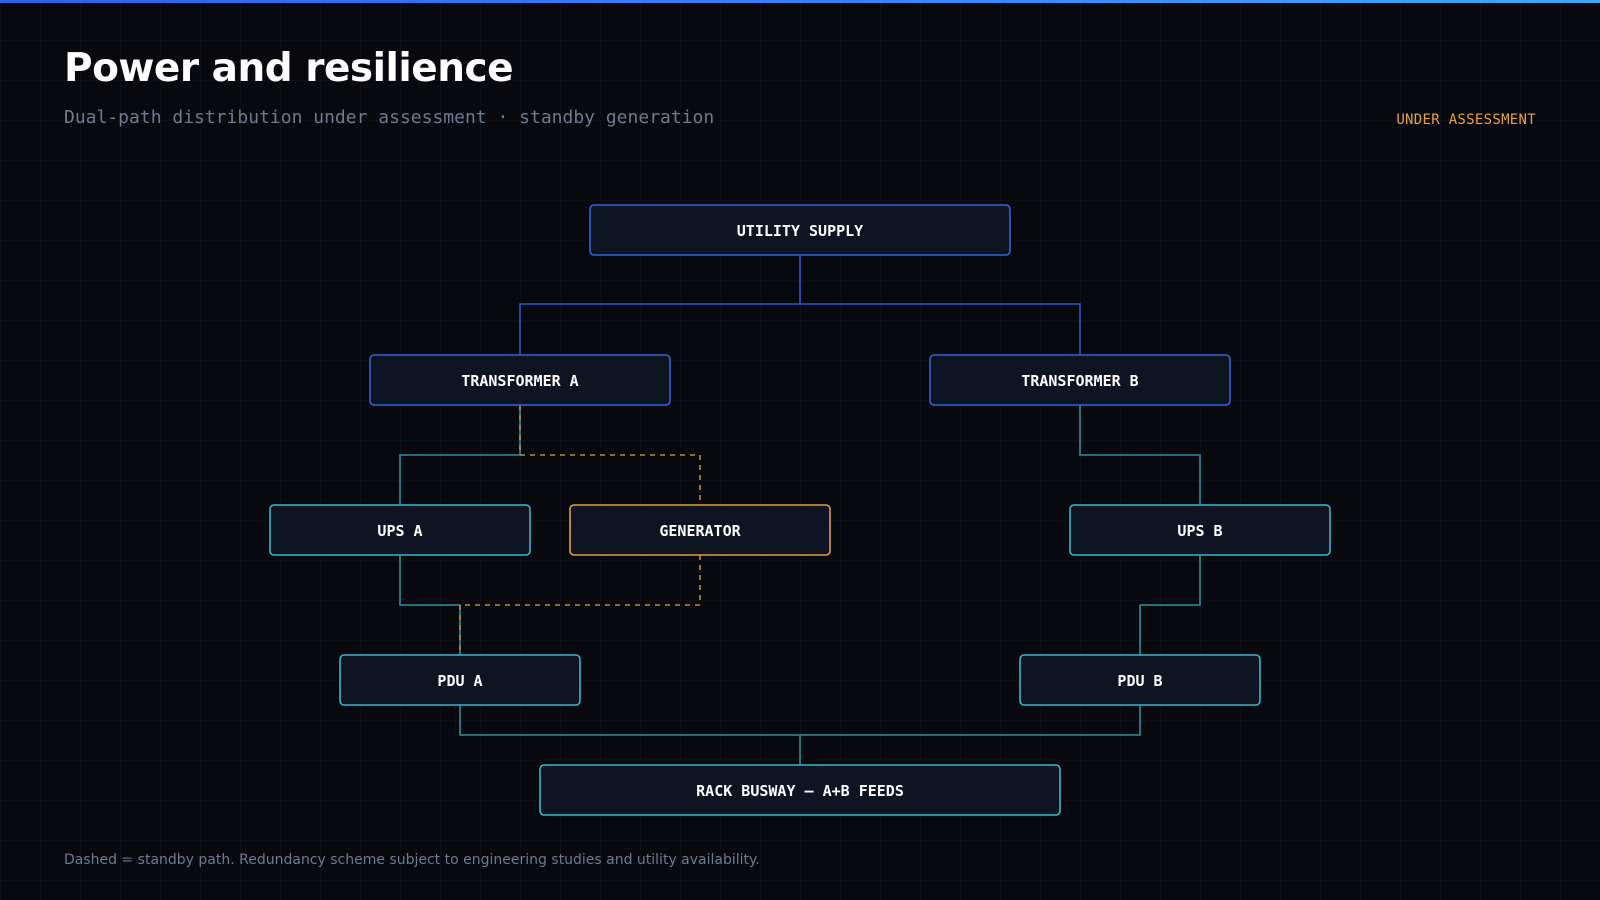 The image size is (1600, 900). I want to click on node-transformer-a: TRANSFORMER A, so click(520, 380).